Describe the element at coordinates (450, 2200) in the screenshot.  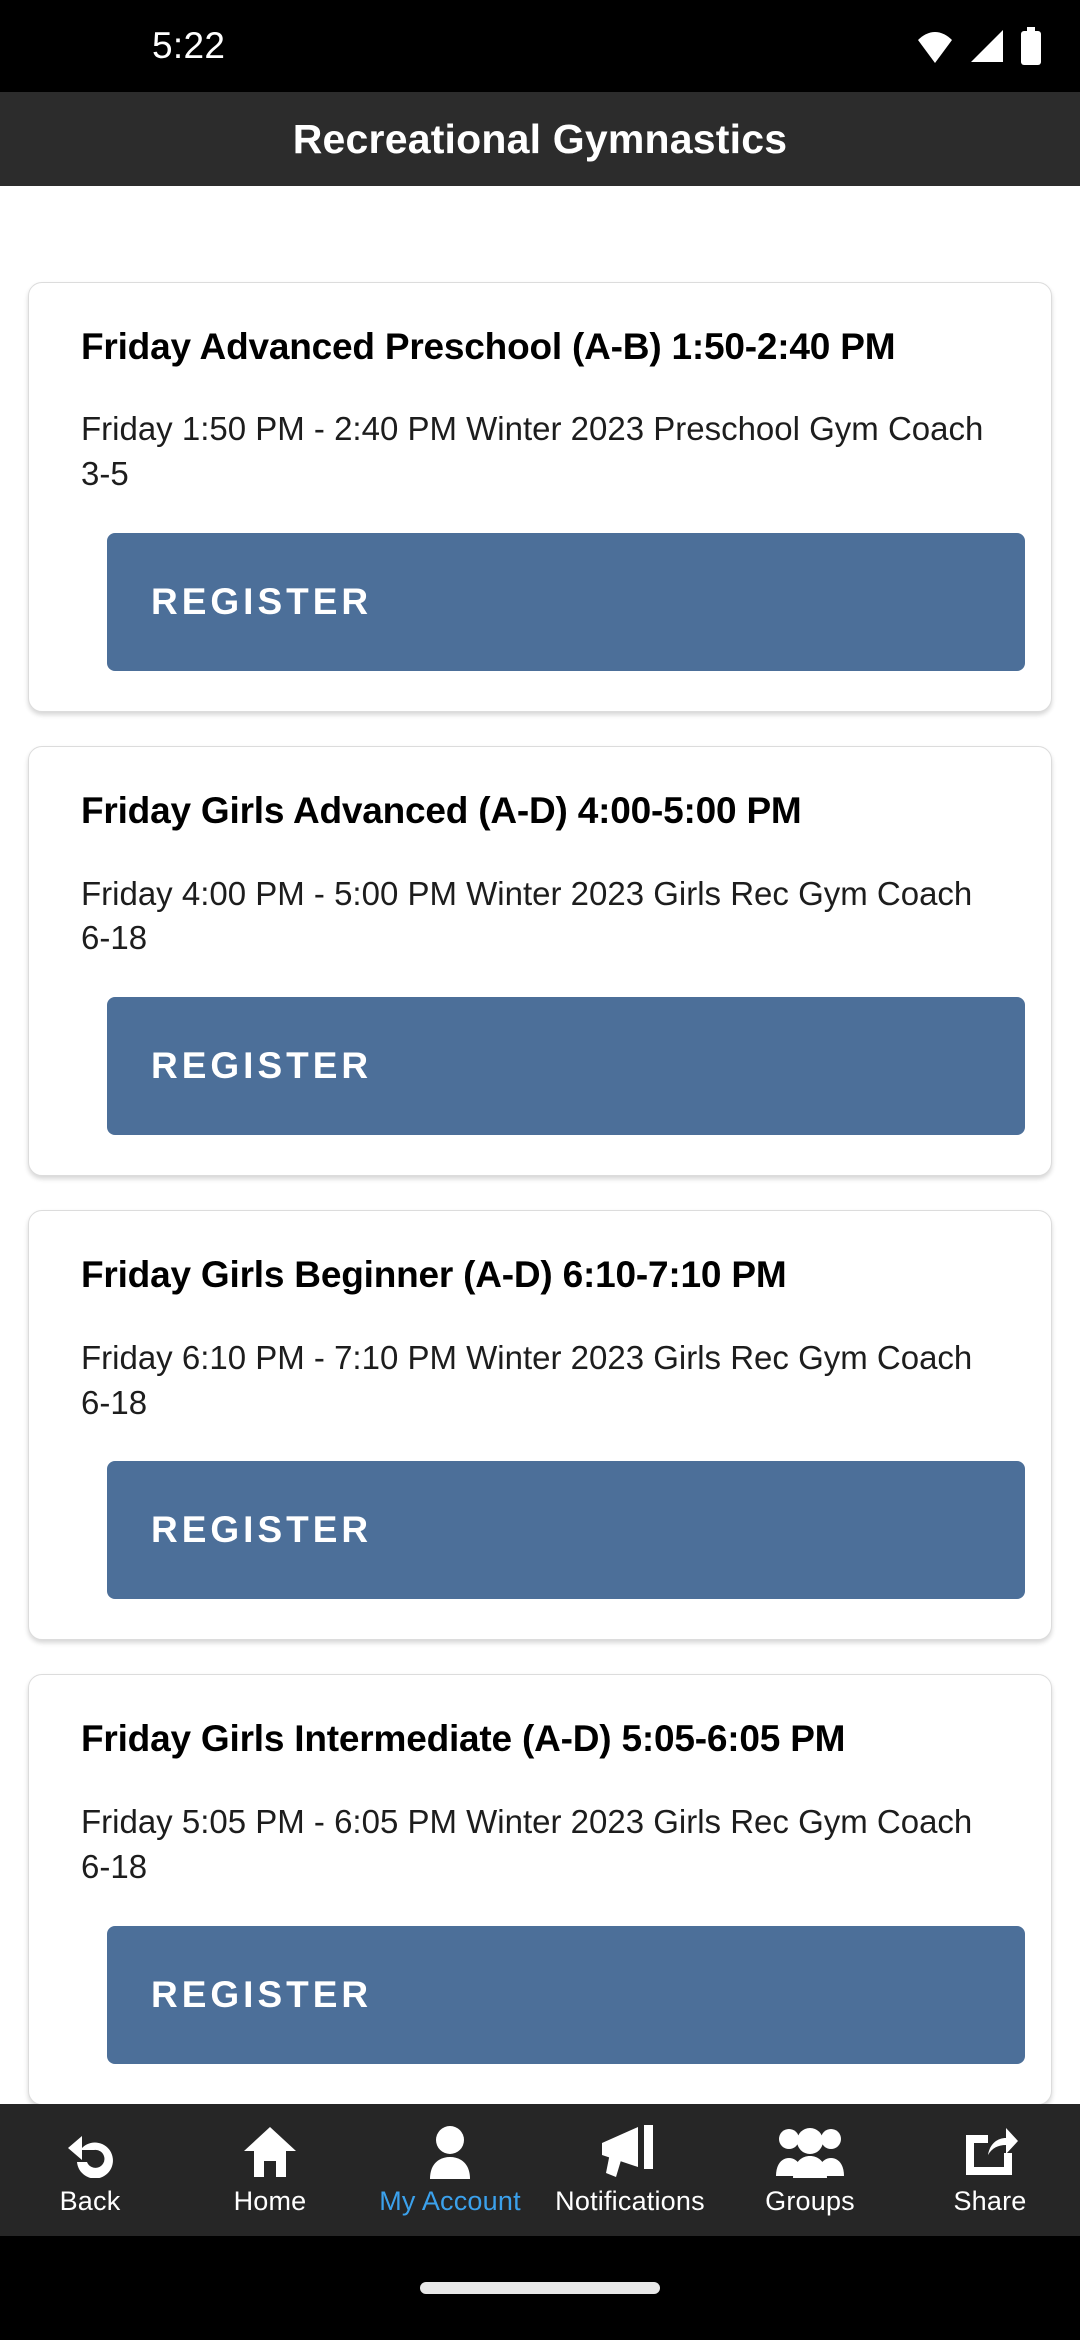
I see `nav-label-my-account: My Account` at that location.